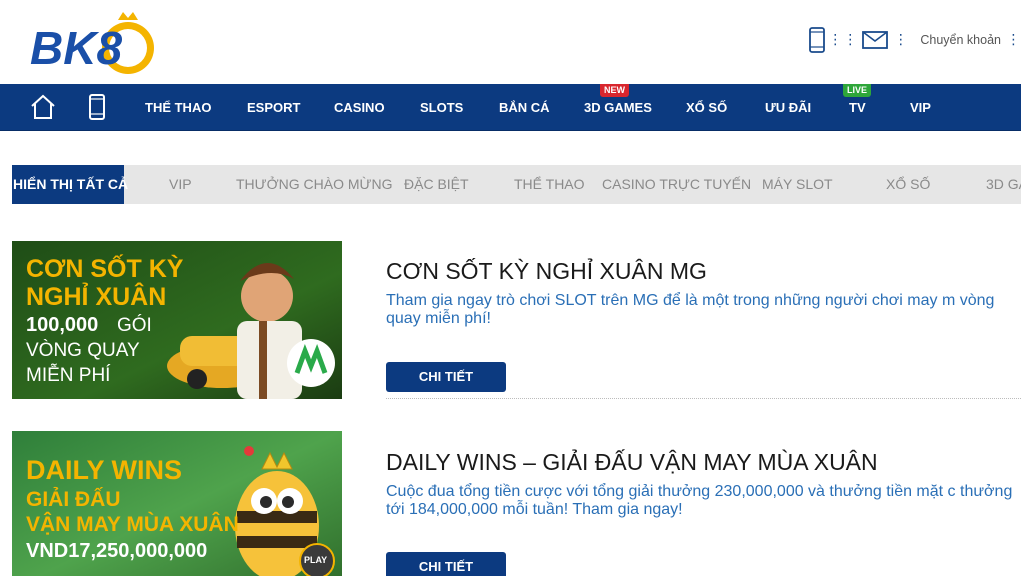 Image resolution: width=1021 pixels, height=576 pixels. I want to click on promo-title: DAILY WINS – GIẢI ĐẤU VẬN MAY MÙA XUÂN, so click(632, 462).